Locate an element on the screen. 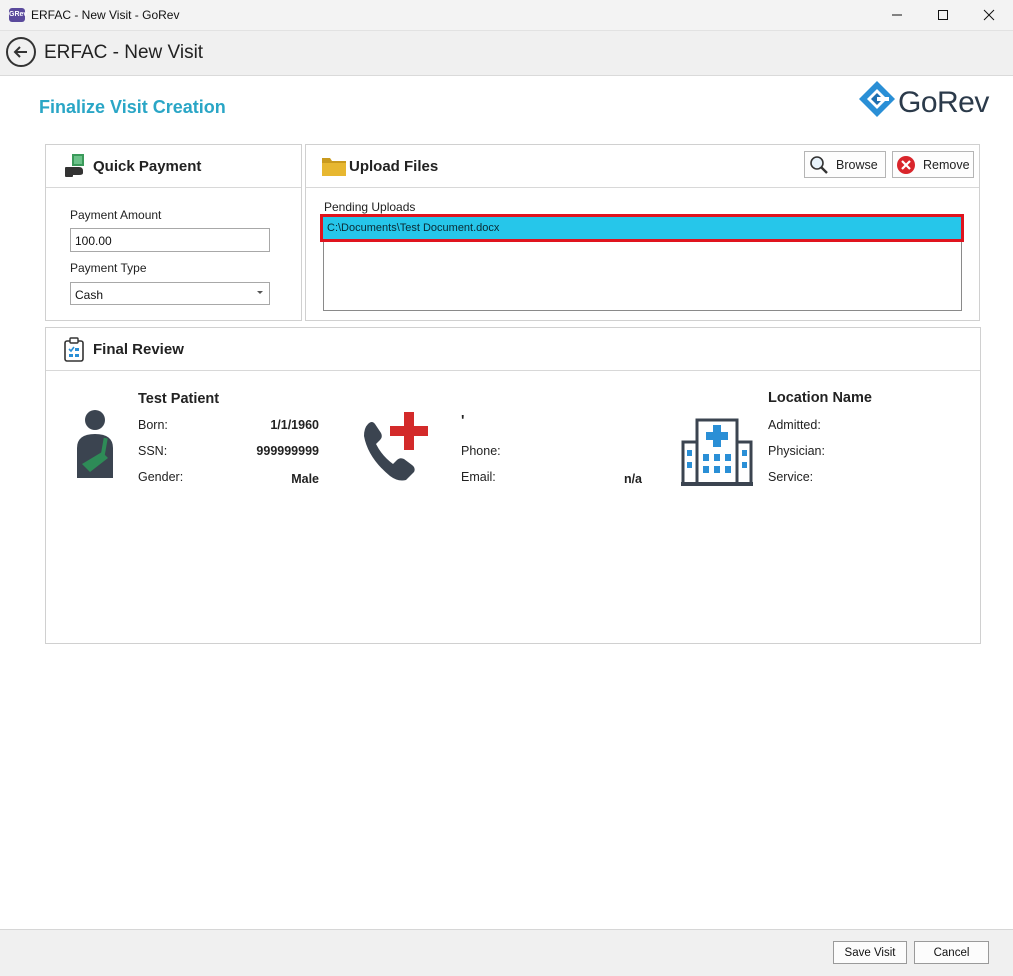  remove-icon is located at coordinates (906, 164).